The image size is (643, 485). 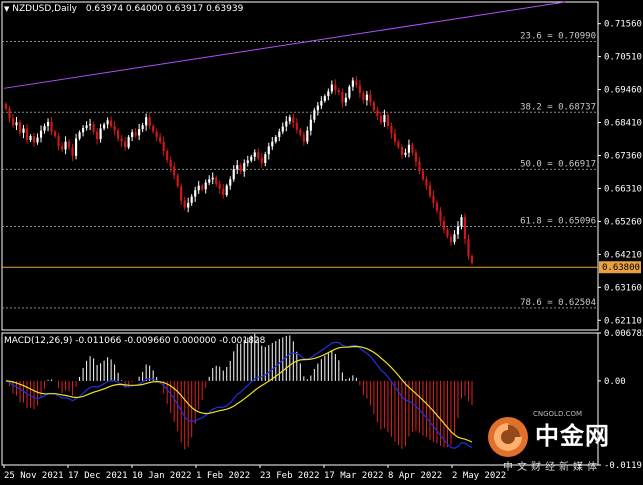 What do you see at coordinates (572, 436) in the screenshot?
I see `watermark-brand: 中金网` at bounding box center [572, 436].